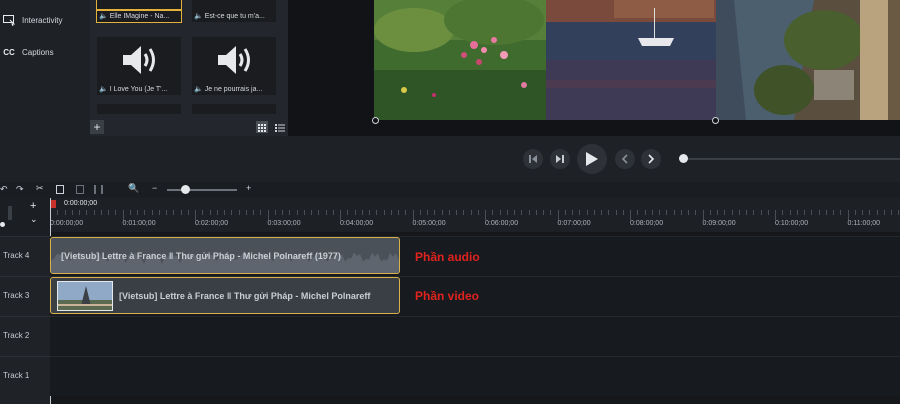 The image size is (900, 404). Describe the element at coordinates (25, 296) in the screenshot. I see `track-header: Track 3` at that location.